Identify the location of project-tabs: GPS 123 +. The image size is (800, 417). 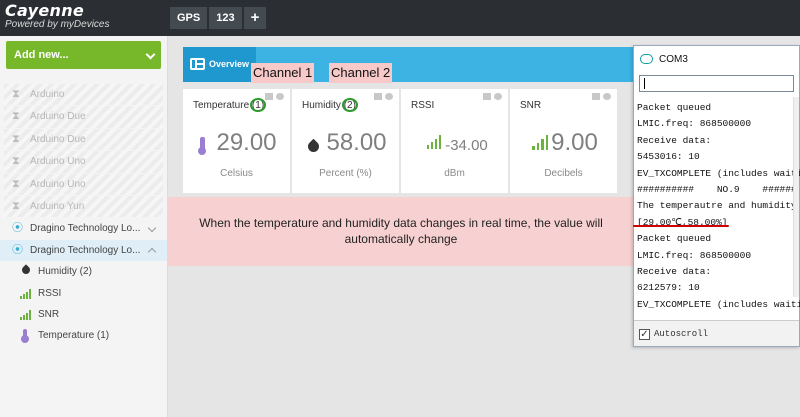
(218, 18).